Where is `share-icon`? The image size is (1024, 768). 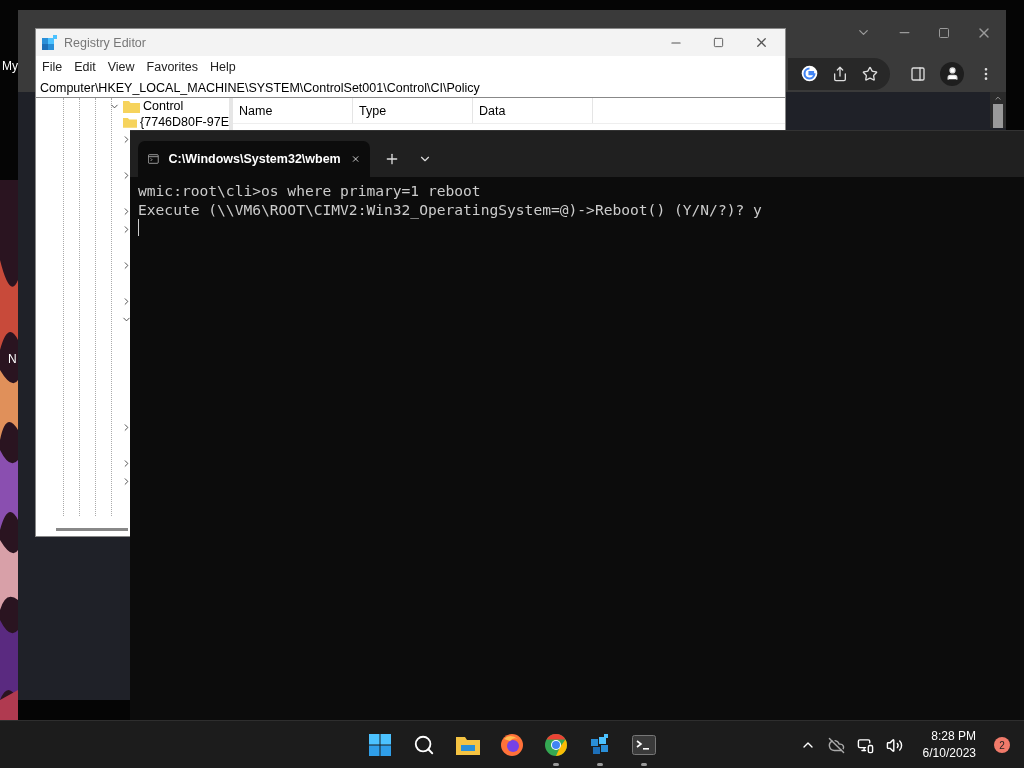
share-icon is located at coordinates (840, 73).